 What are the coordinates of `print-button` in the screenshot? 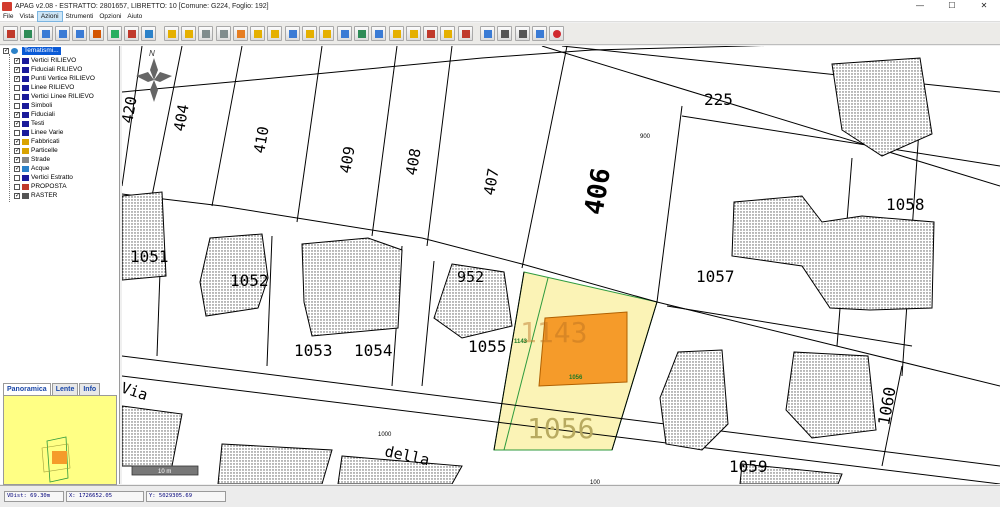 It's located at (522, 33).